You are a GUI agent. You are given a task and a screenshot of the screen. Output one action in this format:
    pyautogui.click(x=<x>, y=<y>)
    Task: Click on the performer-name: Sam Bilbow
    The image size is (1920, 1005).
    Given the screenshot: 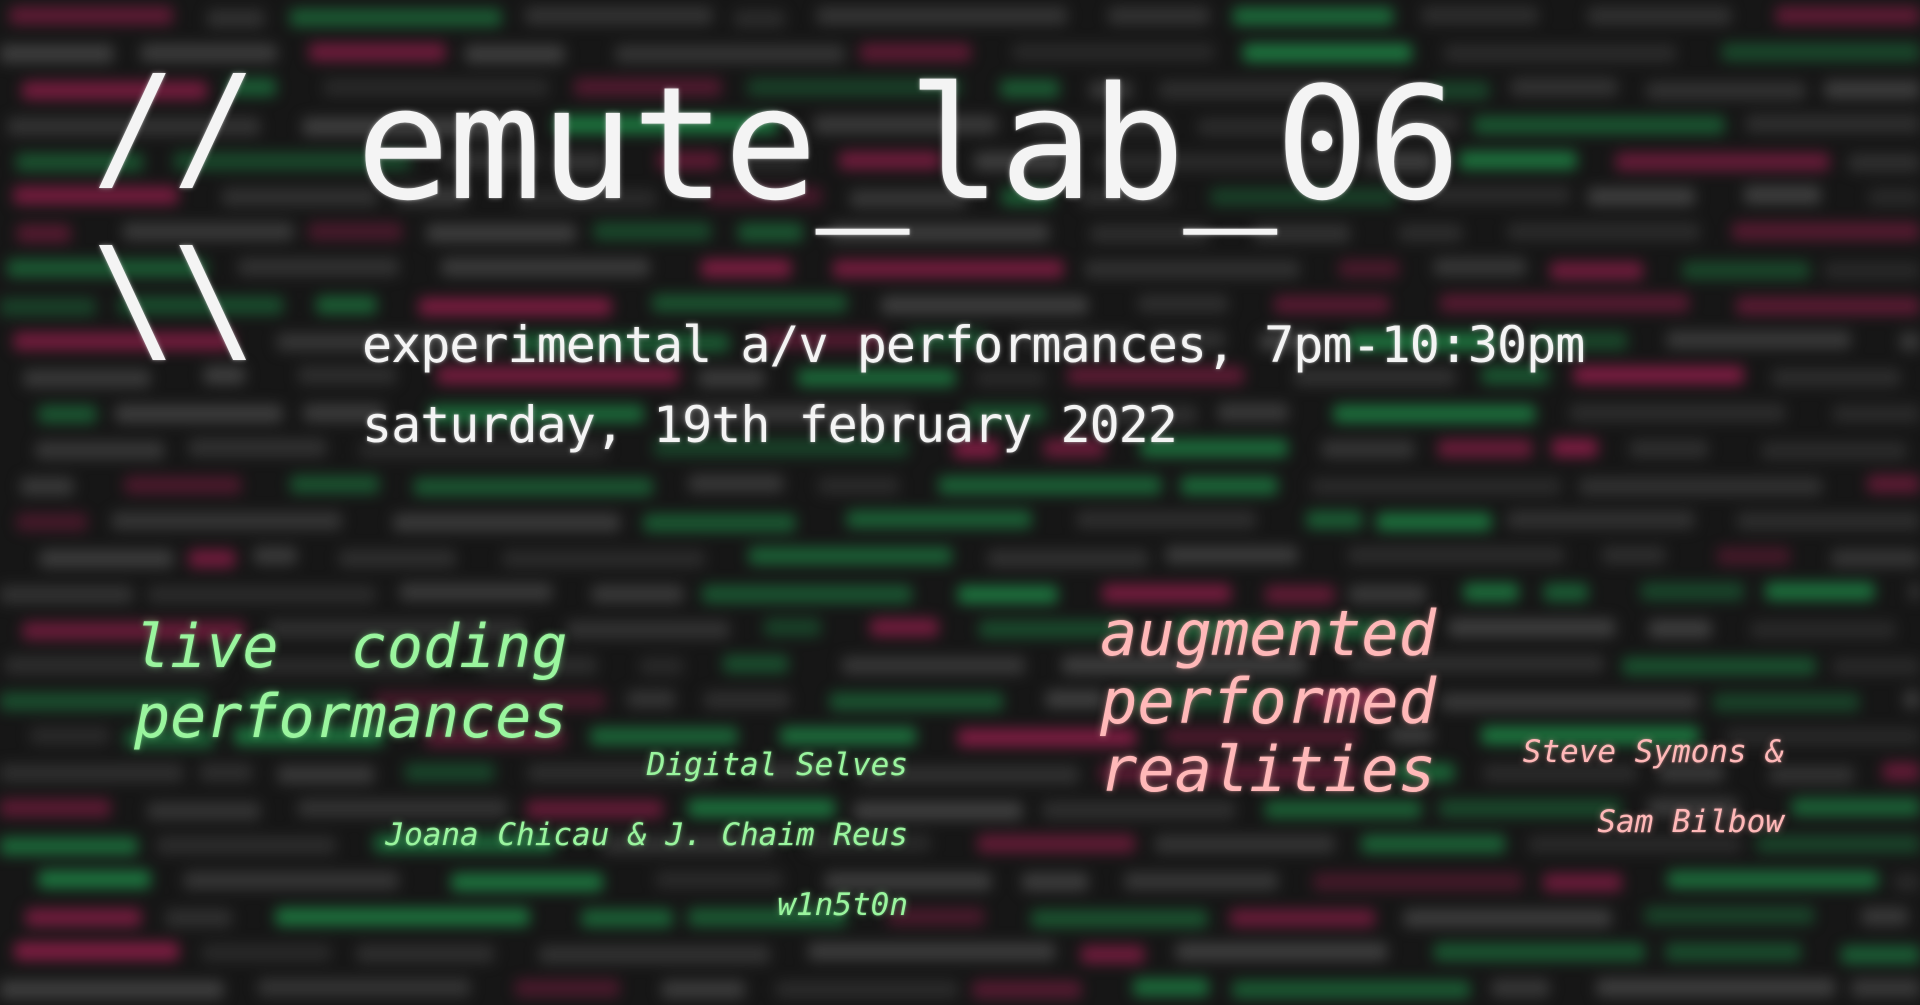 What is the action you would take?
    pyautogui.click(x=1690, y=822)
    